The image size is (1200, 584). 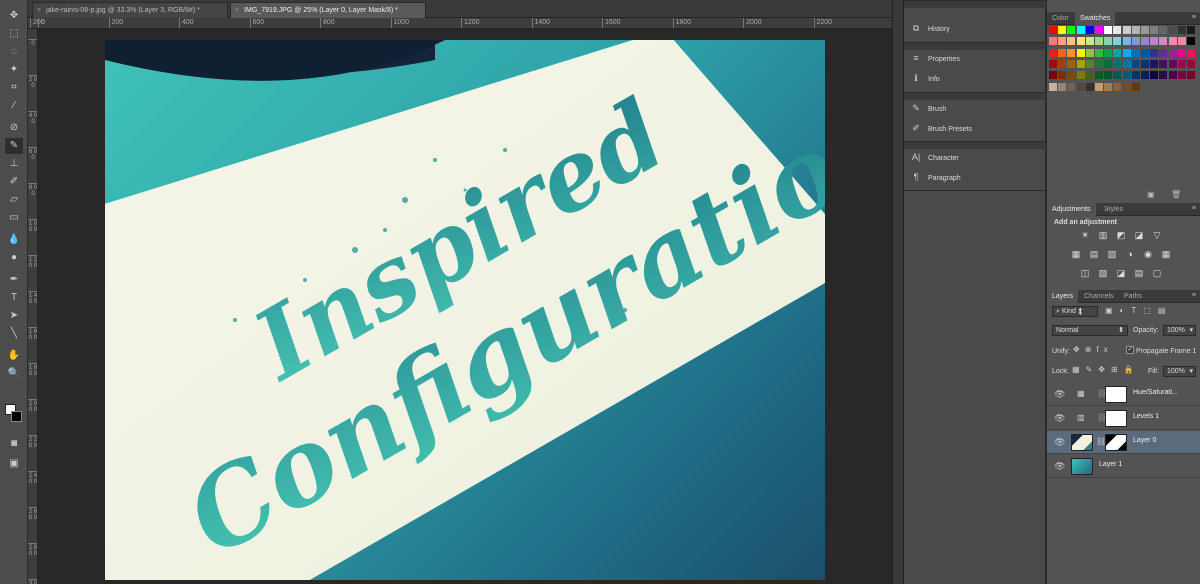 I want to click on crop-tool-icon: ⌗, so click(x=14, y=88).